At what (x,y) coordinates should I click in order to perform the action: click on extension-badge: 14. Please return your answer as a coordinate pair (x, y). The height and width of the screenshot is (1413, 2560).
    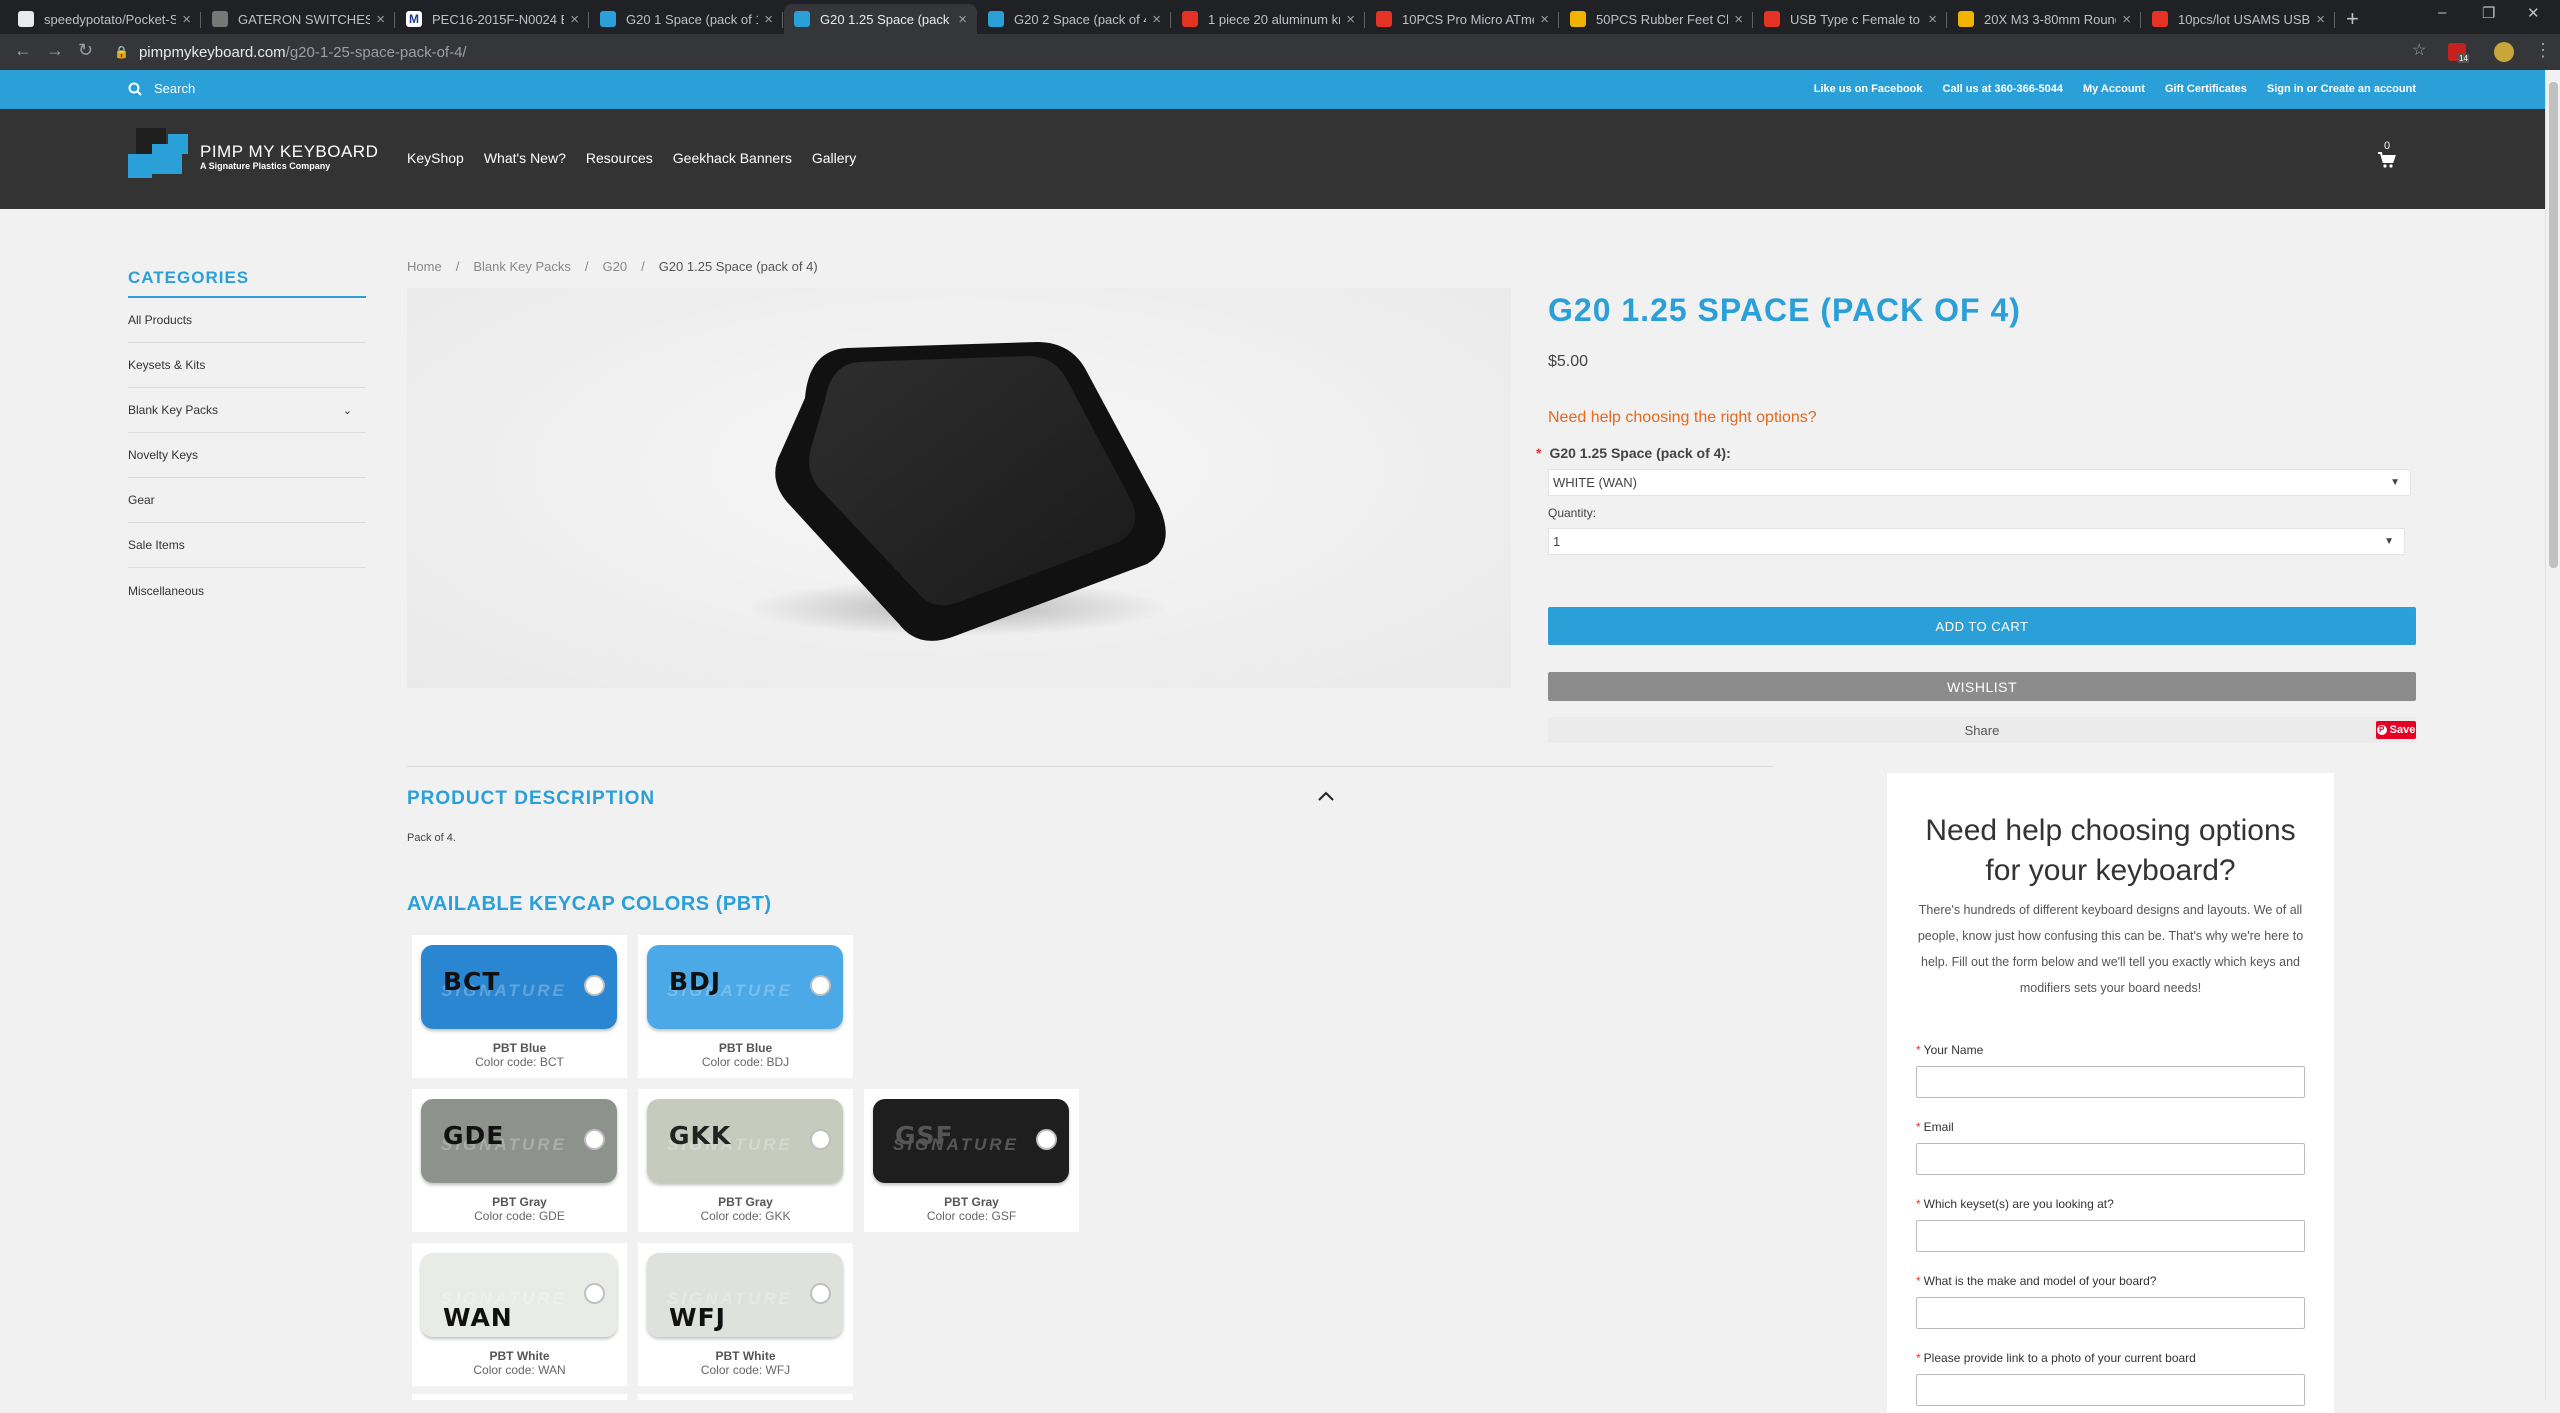
    Looking at the image, I should click on (2463, 58).